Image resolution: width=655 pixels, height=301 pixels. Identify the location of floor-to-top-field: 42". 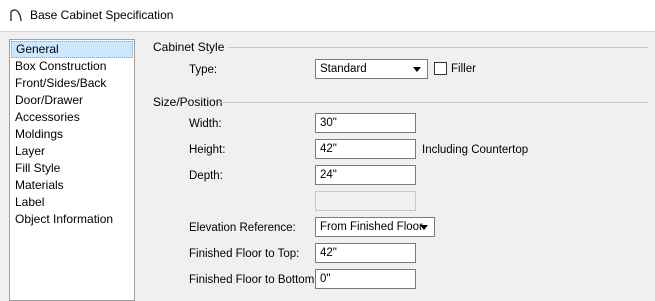
(365, 253).